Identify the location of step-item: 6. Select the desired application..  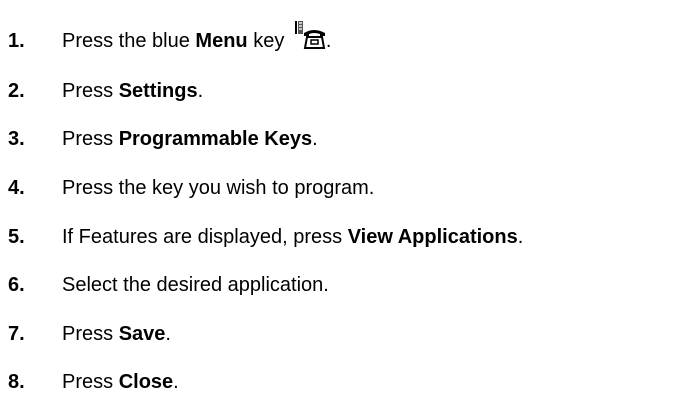
(338, 285).